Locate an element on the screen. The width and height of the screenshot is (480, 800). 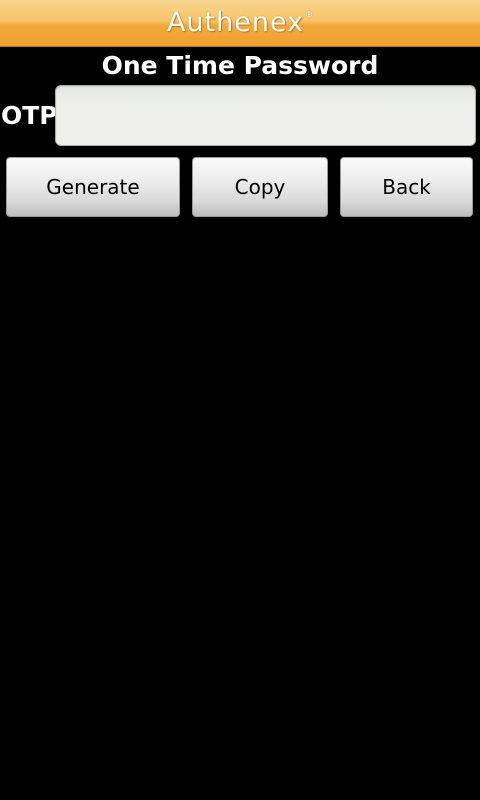
app-header: Authenex ® is located at coordinates (240, 23).